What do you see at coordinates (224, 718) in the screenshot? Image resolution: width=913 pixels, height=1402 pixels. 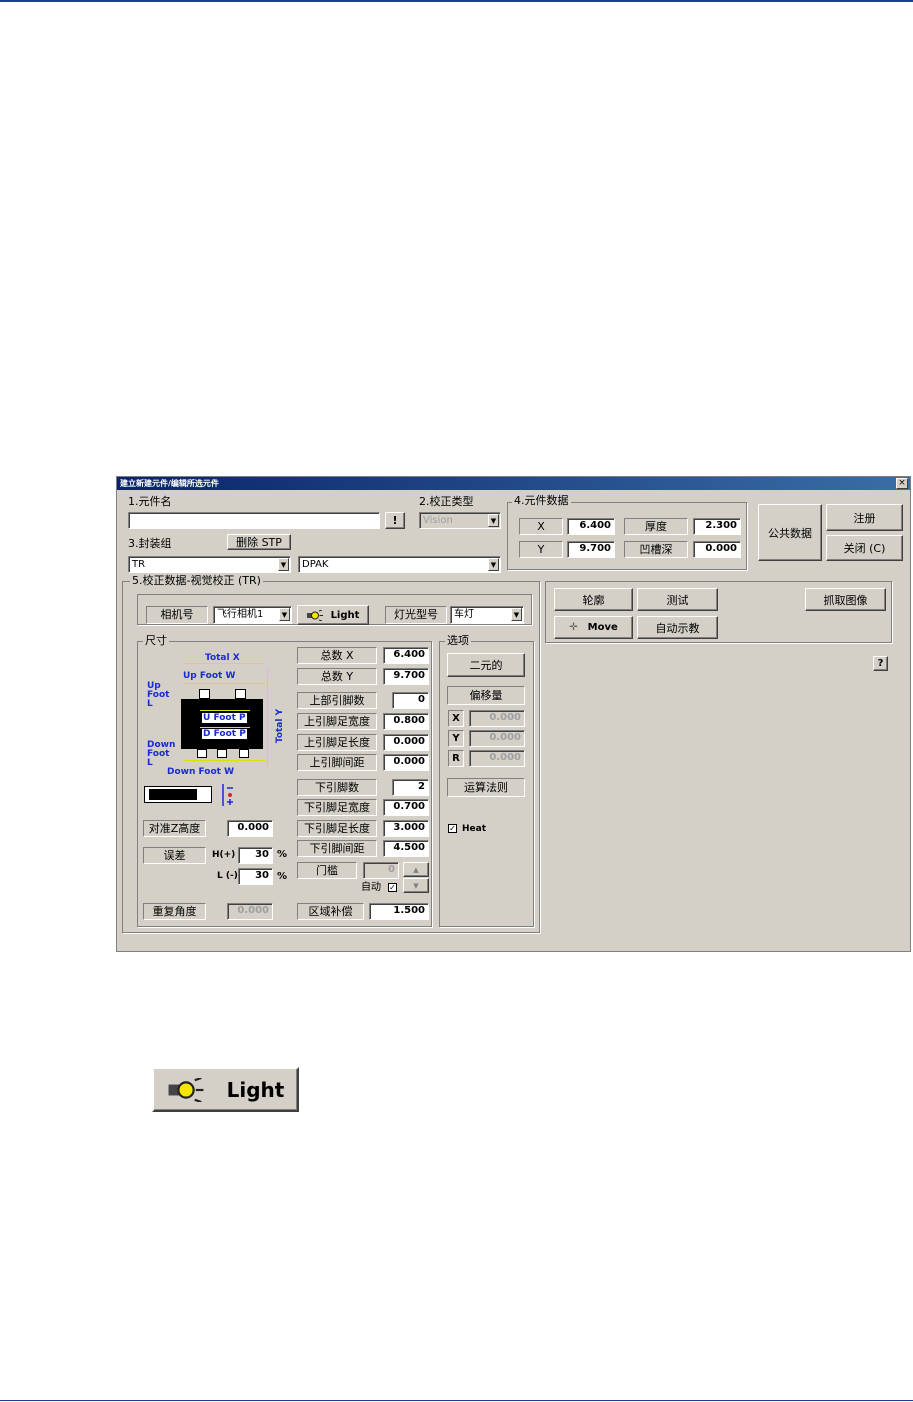 I see `u-foot-p-label: U Foot P` at bounding box center [224, 718].